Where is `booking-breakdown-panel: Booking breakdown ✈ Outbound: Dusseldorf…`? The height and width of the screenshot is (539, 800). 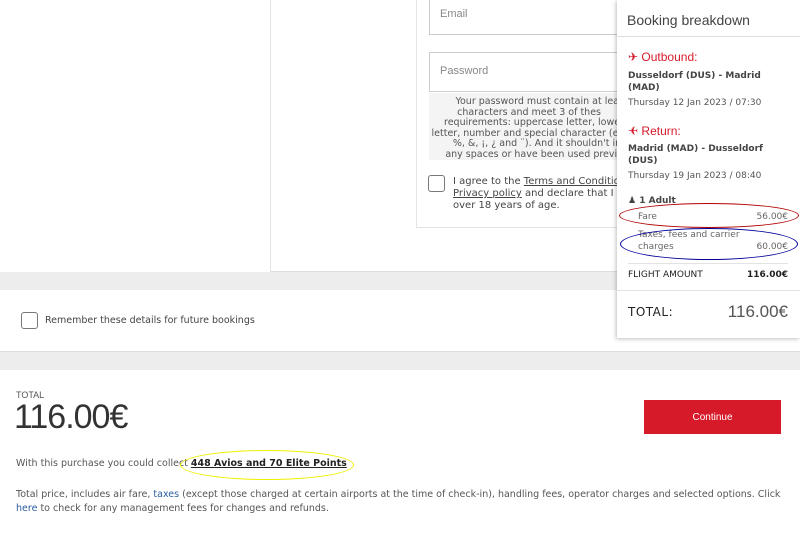 booking-breakdown-panel: Booking breakdown ✈ Outbound: Dusseldorf… is located at coordinates (708, 169).